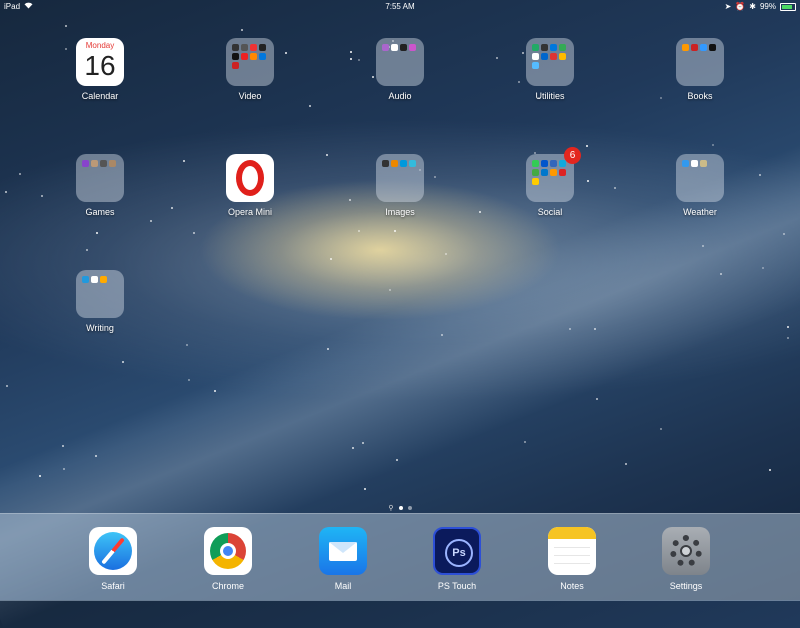  Describe the element at coordinates (550, 212) in the screenshot. I see `folder-label: Social` at that location.